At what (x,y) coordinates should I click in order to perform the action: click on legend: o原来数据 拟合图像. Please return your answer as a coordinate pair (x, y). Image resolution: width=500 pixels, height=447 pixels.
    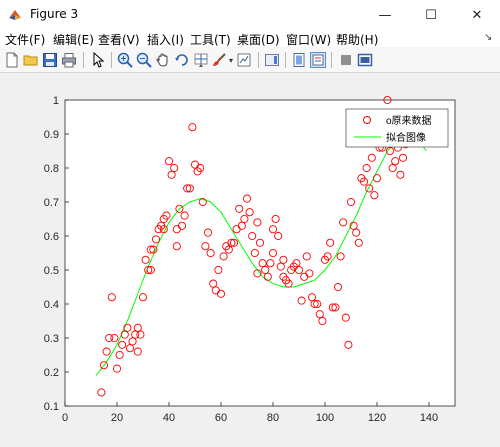
    Looking at the image, I should click on (397, 128).